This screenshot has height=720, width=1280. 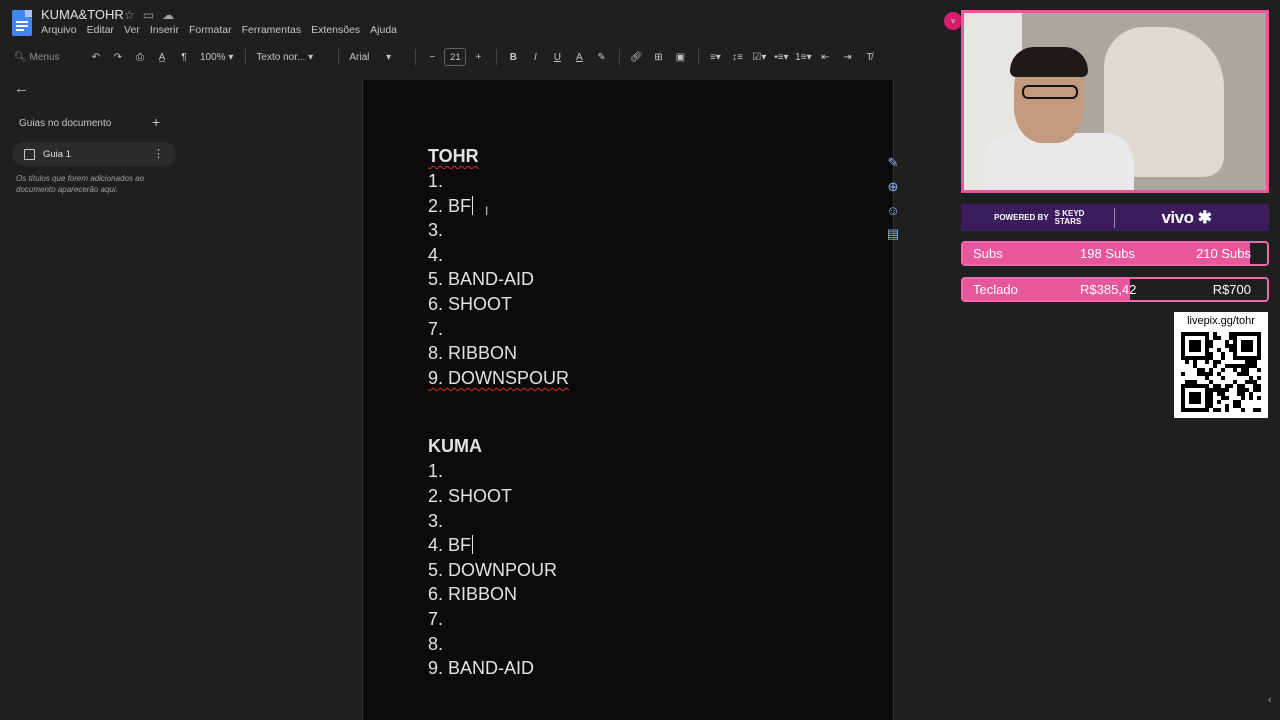 What do you see at coordinates (473, 205) in the screenshot?
I see `text-cursor` at bounding box center [473, 205].